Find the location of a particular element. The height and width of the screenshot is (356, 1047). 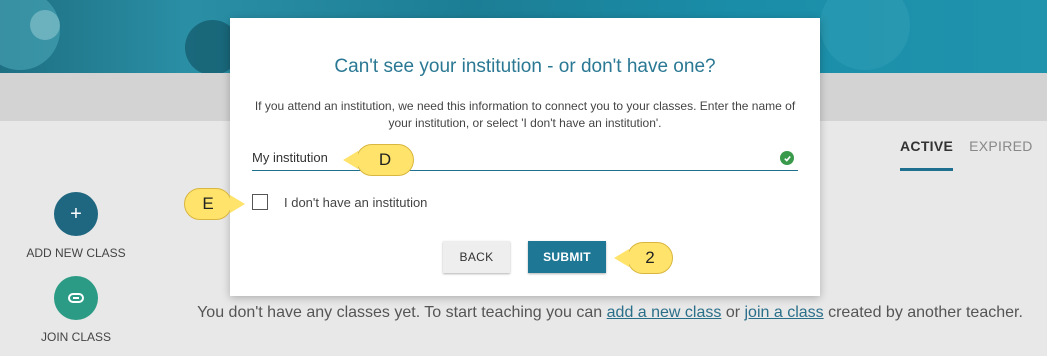

join-class-label: JOIN CLASS is located at coordinates (76, 337).